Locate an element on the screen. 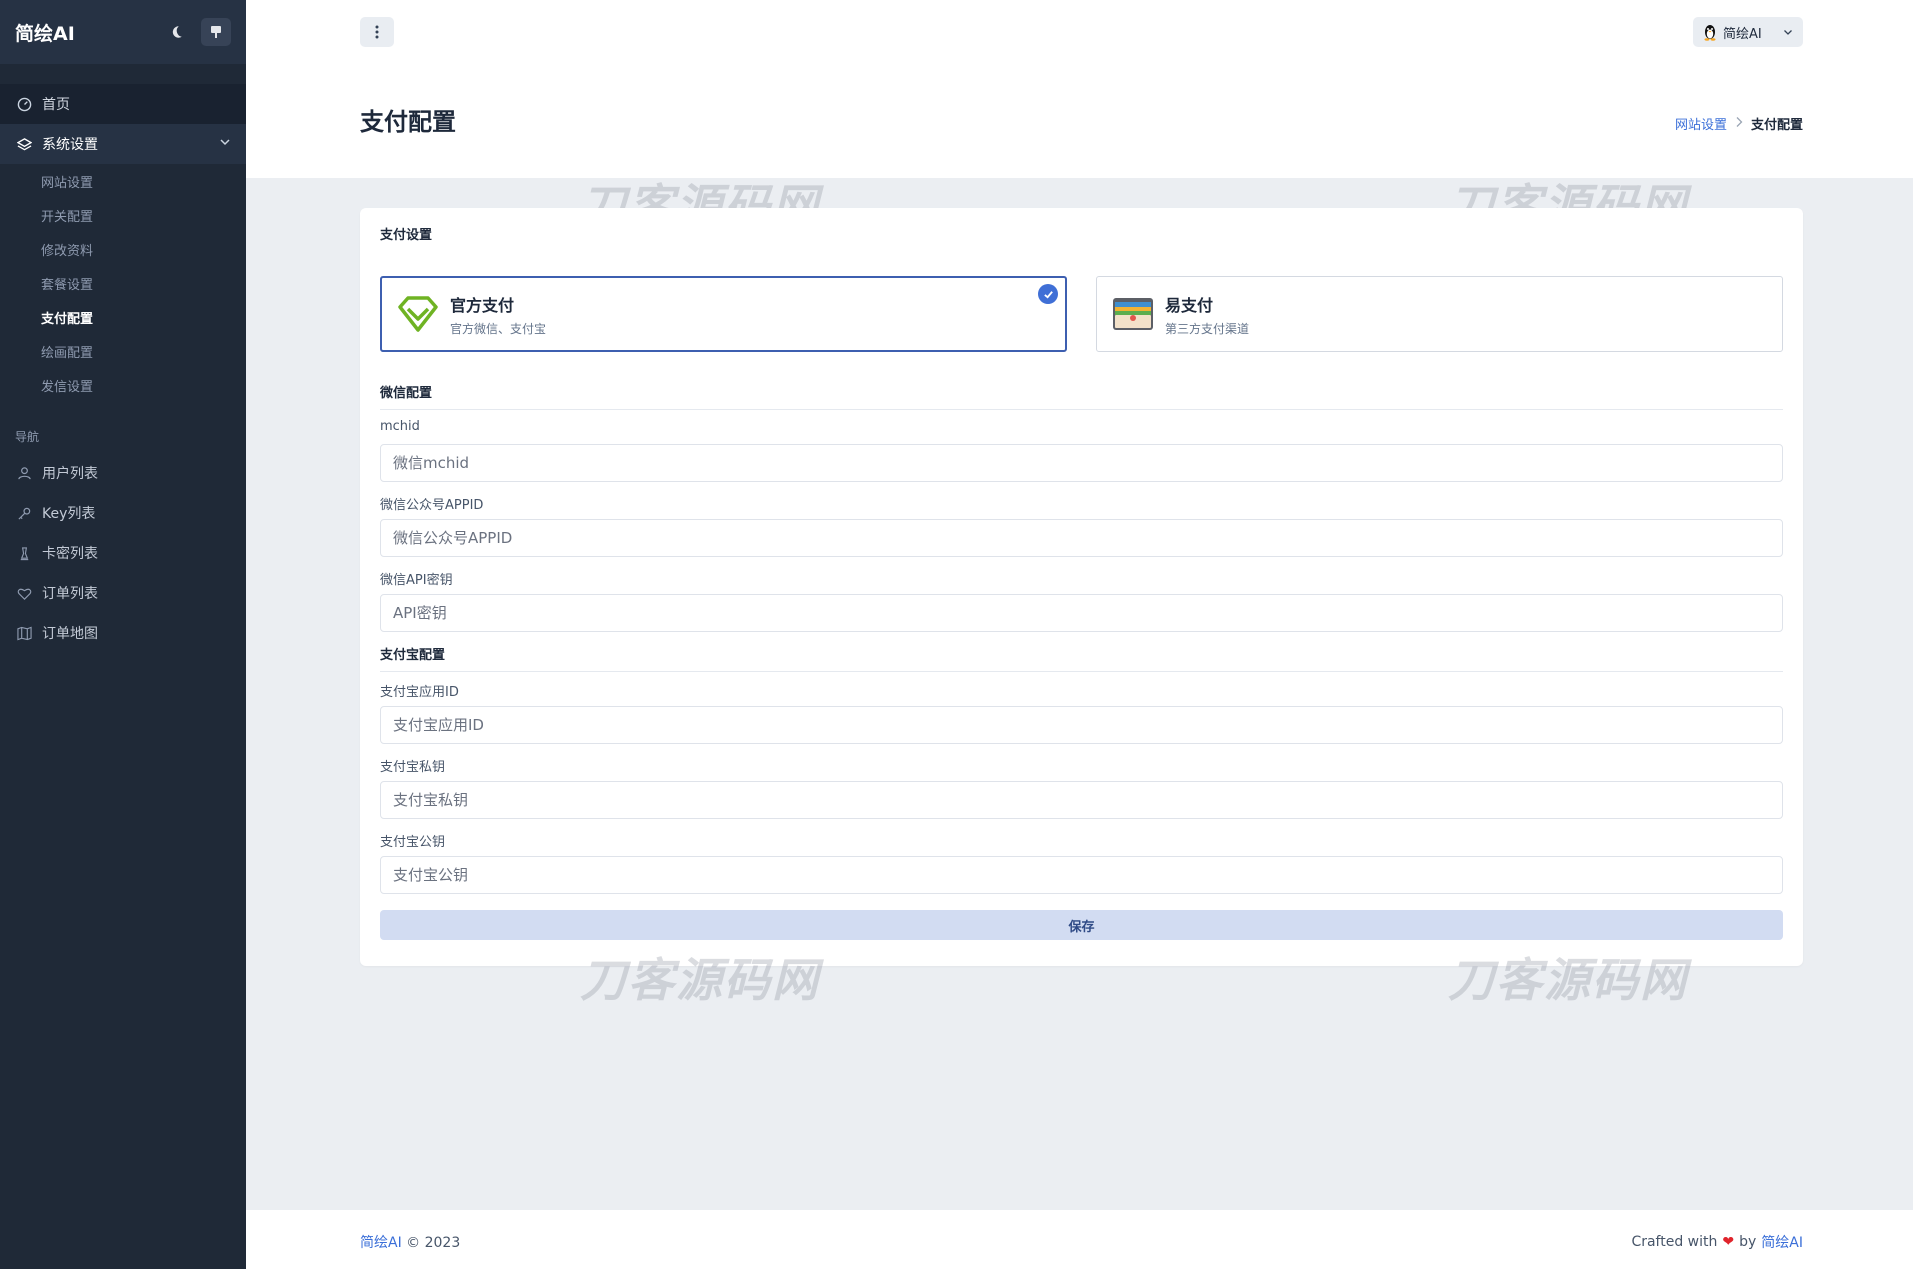  sidebar-header: 简绘AI is located at coordinates (123, 32).